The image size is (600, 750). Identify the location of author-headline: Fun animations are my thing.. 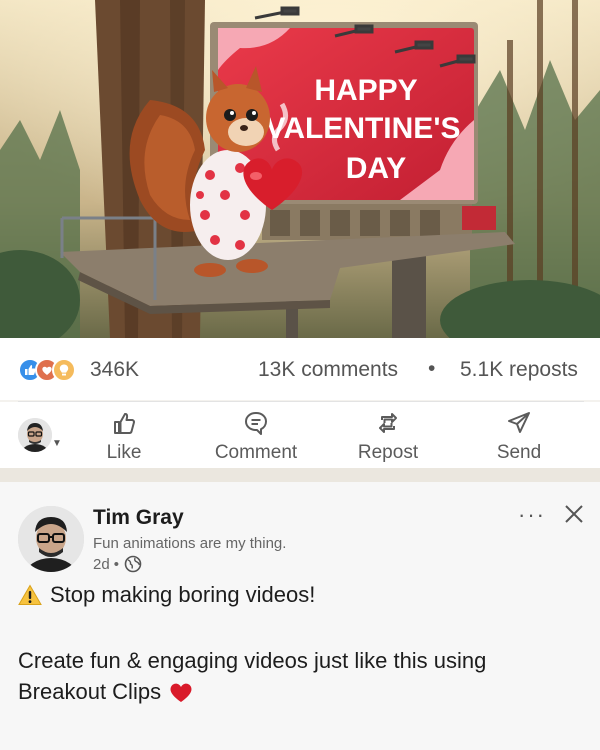
(190, 543).